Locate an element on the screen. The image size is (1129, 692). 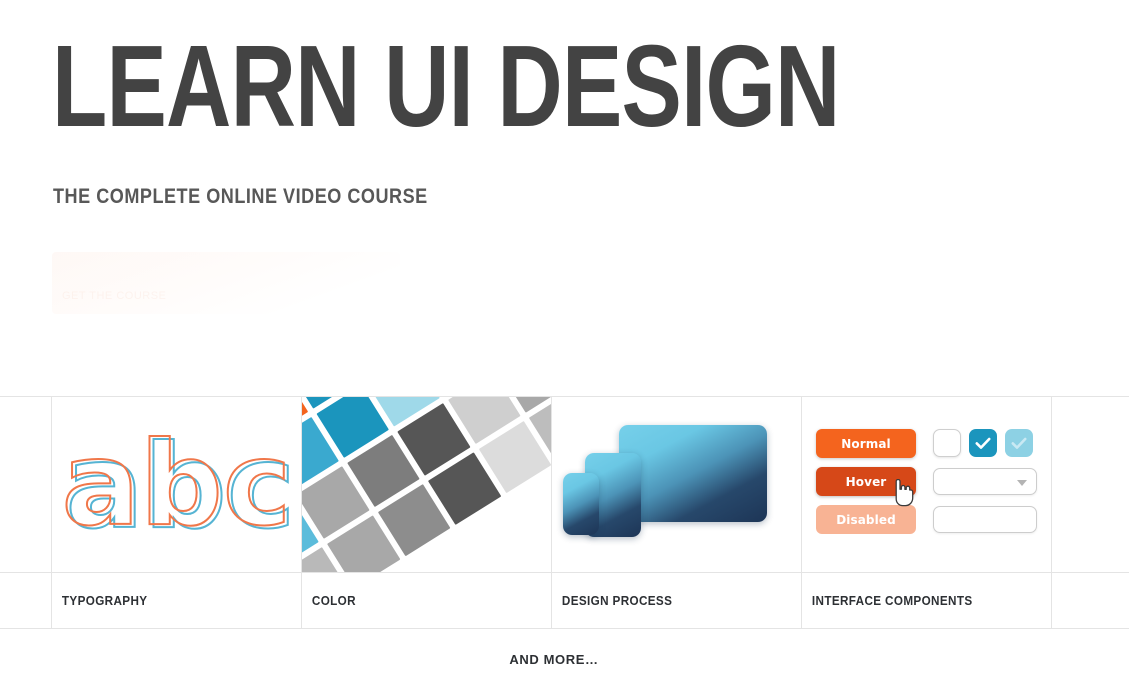
tile-label-color: COLOR is located at coordinates (333, 600).